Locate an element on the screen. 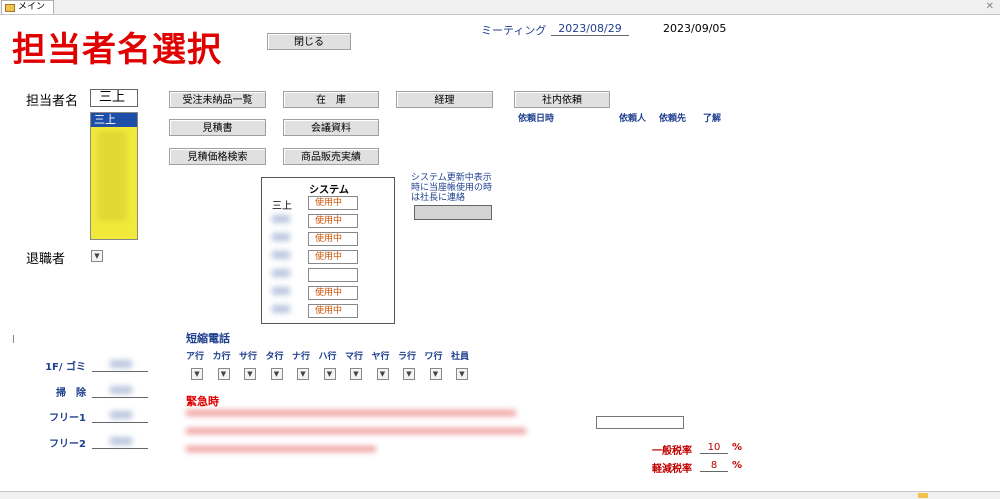 Image resolution: width=1000 pixels, height=499 pixels. system-row-name: 三上 is located at coordinates (282, 206).